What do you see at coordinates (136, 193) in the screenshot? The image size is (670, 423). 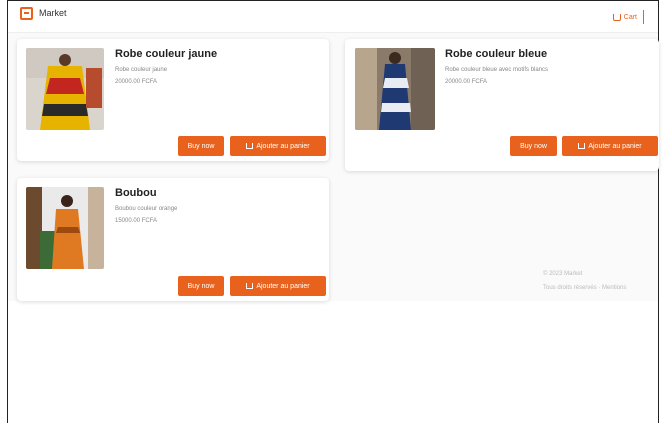 I see `product-title: Boubou` at bounding box center [136, 193].